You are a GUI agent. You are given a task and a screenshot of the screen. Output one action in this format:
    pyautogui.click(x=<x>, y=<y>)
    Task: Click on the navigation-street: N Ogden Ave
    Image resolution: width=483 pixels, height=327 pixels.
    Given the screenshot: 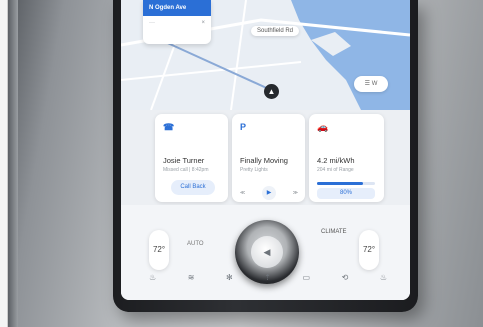 What is the action you would take?
    pyautogui.click(x=177, y=8)
    